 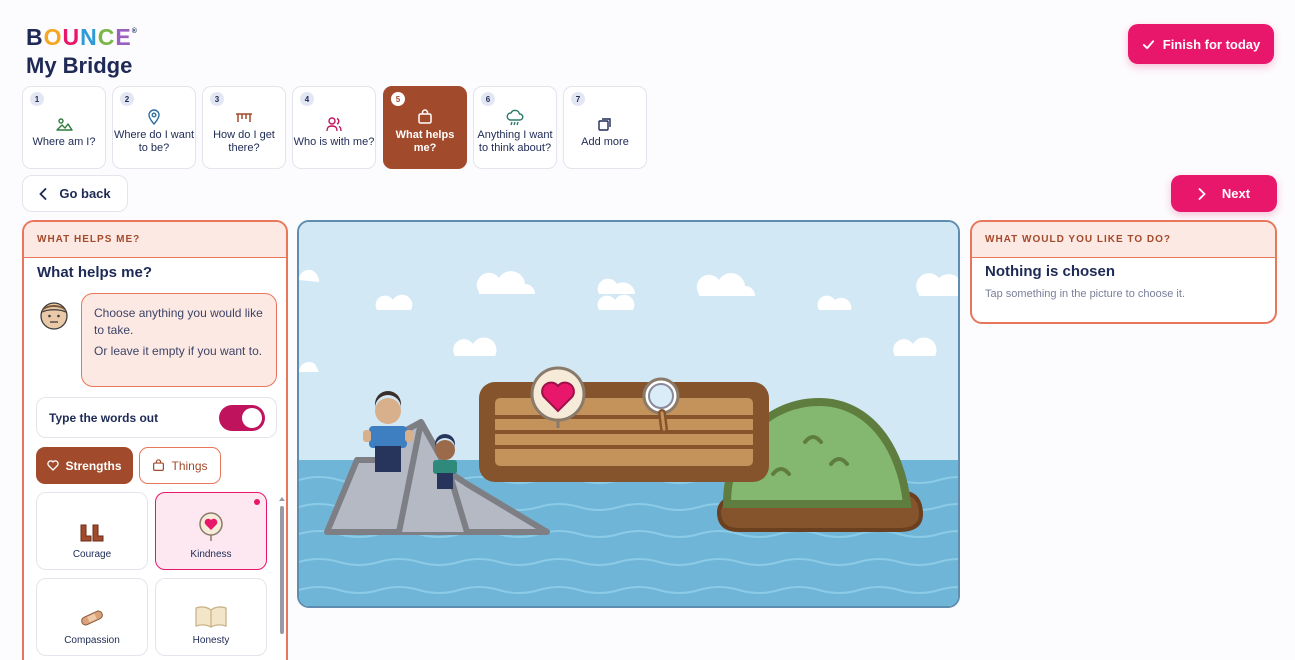 What do you see at coordinates (156, 417) in the screenshot?
I see `type-words-toggle-row: Type the words out` at bounding box center [156, 417].